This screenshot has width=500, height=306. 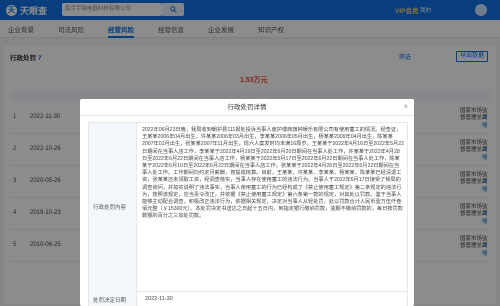 What do you see at coordinates (247, 107) in the screenshot?
I see `modal-title: 行政处罚详情` at bounding box center [247, 107].